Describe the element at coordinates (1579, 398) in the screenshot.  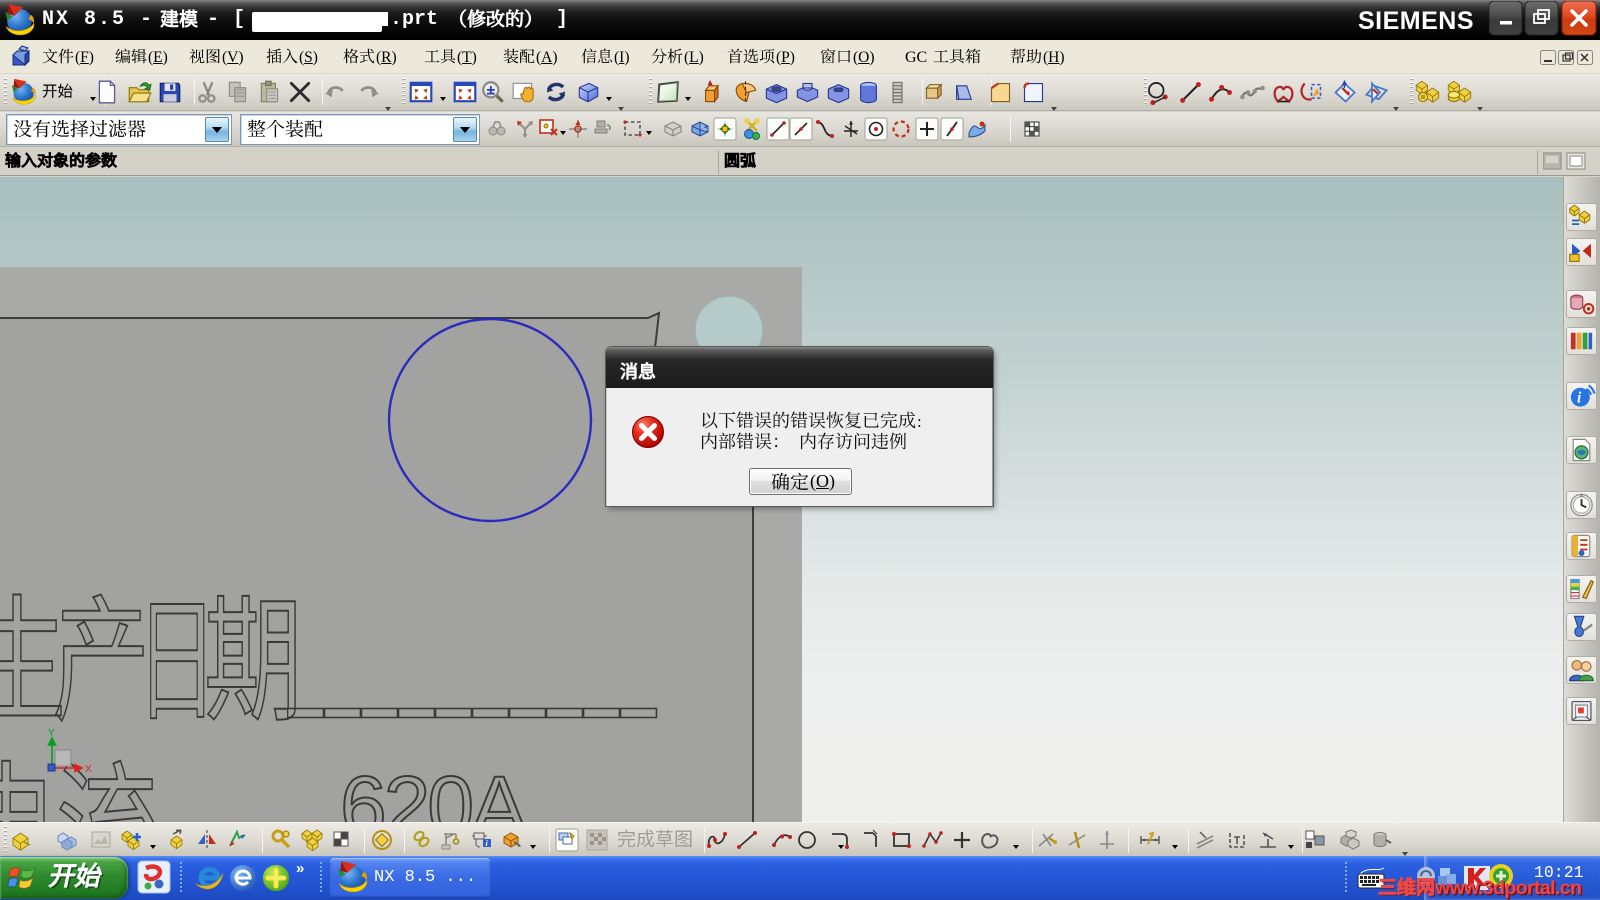
I see `svg-text: i` at that location.